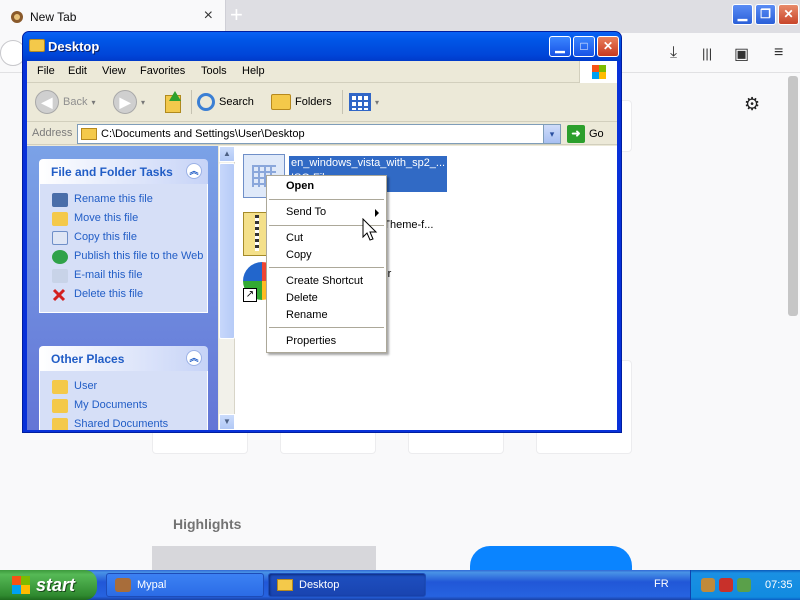 This screenshot has height=600, width=800. I want to click on up-folder-button, so click(173, 102).